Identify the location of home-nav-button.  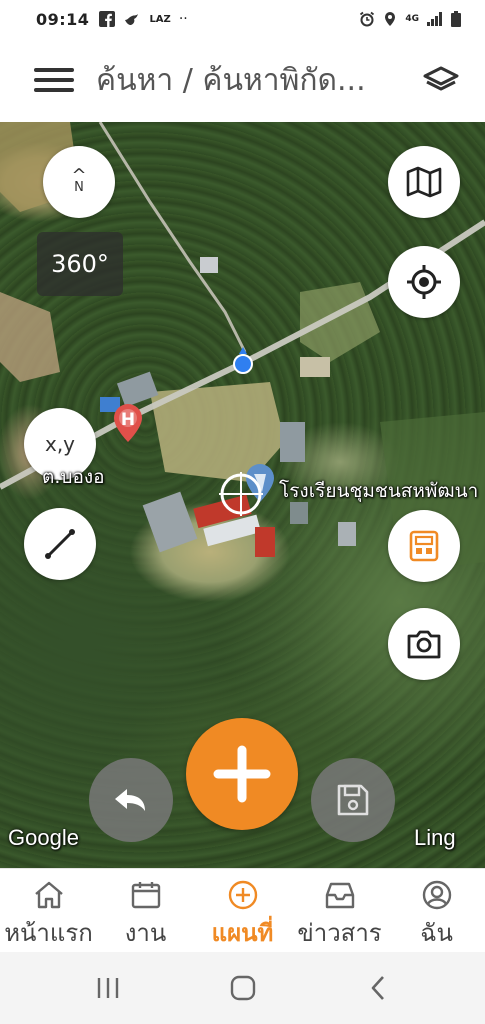
(243, 988).